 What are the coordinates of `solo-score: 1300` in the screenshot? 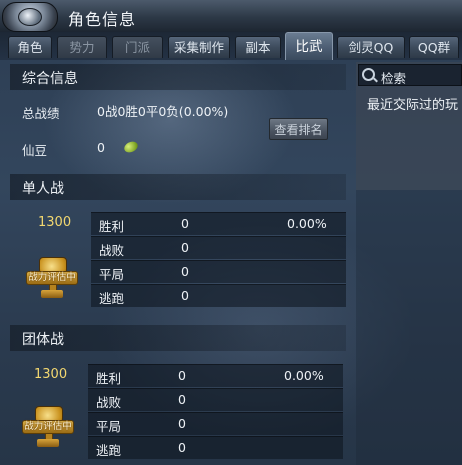 It's located at (55, 222).